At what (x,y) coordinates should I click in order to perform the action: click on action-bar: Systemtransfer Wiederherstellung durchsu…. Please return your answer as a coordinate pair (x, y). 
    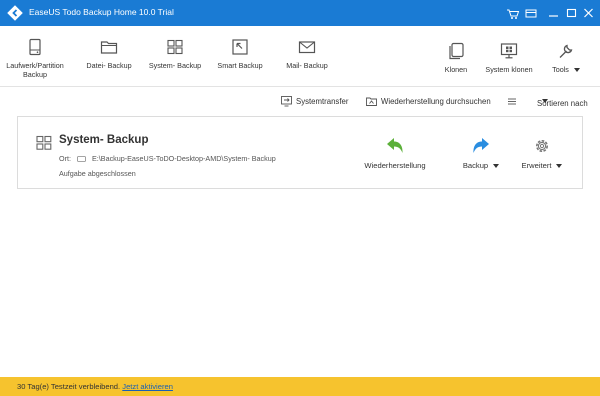
    Looking at the image, I should click on (300, 103).